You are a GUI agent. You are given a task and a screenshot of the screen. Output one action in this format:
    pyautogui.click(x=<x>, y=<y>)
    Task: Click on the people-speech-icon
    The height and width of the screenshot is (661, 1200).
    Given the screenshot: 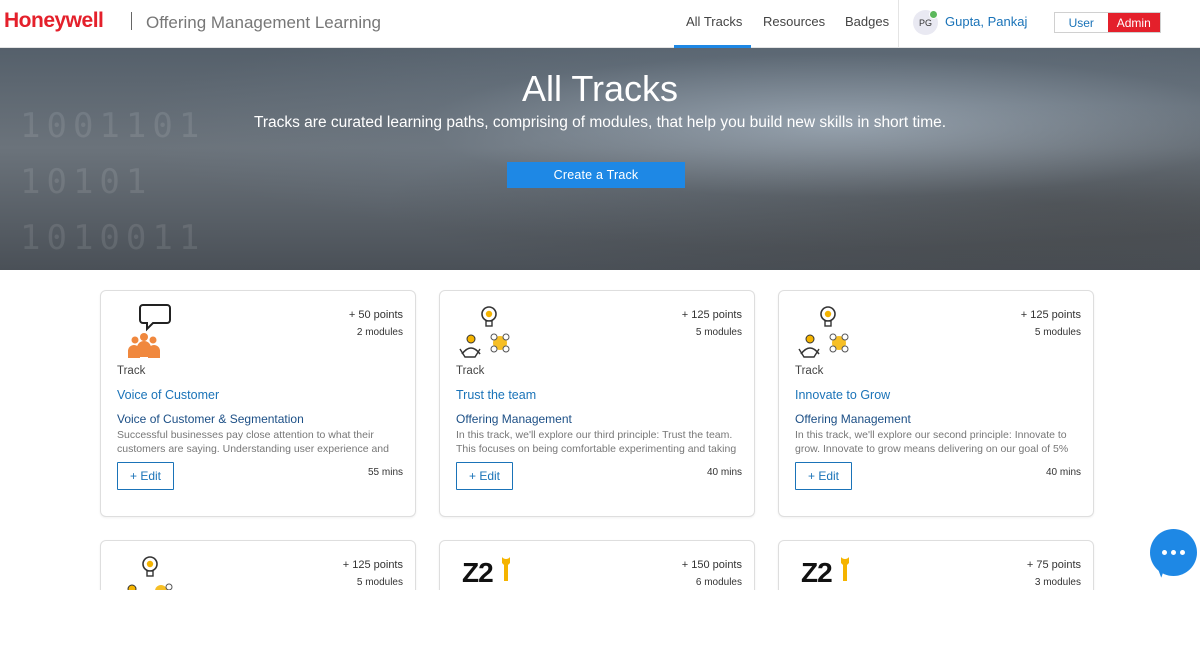 What is the action you would take?
    pyautogui.click(x=152, y=331)
    